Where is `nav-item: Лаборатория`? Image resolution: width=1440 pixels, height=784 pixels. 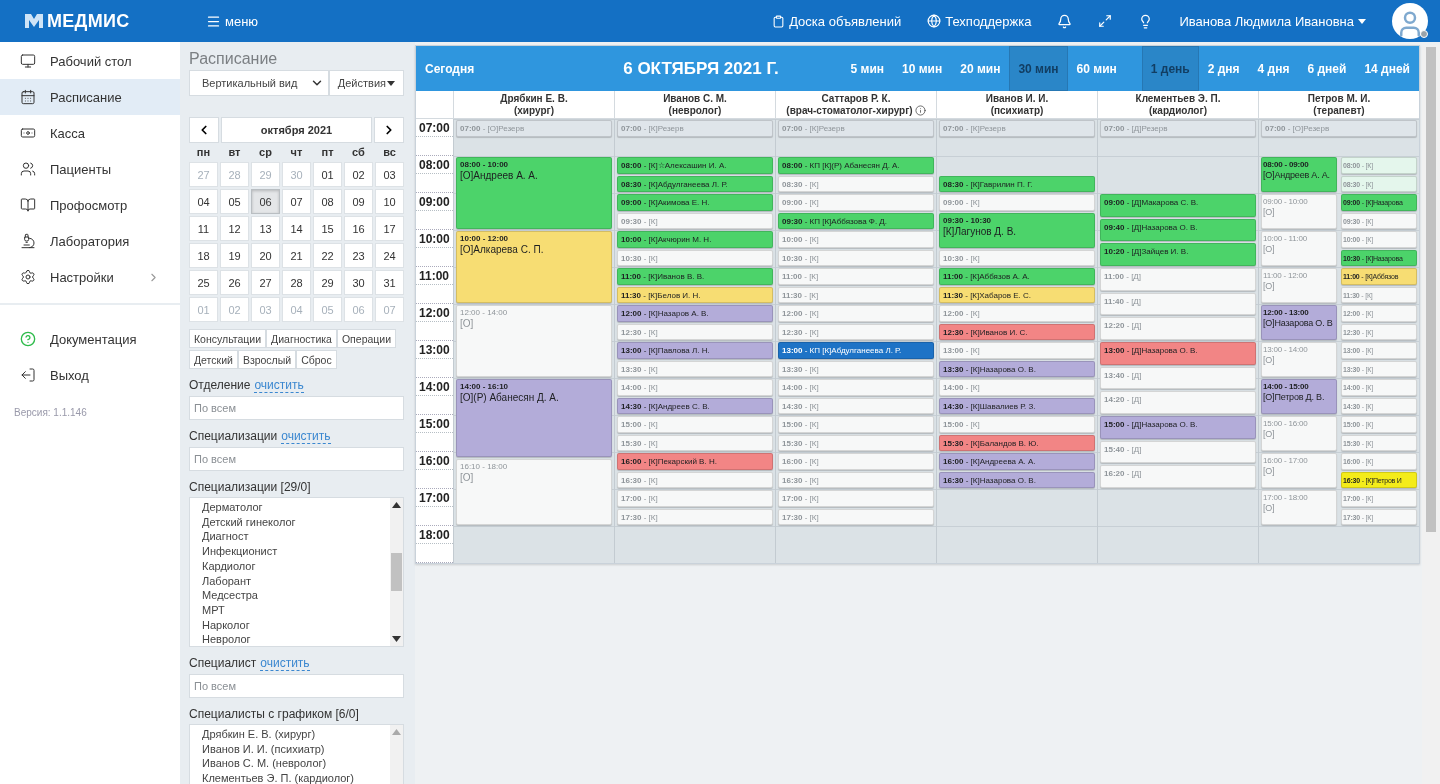
nav-item: Лаборатория is located at coordinates (90, 241).